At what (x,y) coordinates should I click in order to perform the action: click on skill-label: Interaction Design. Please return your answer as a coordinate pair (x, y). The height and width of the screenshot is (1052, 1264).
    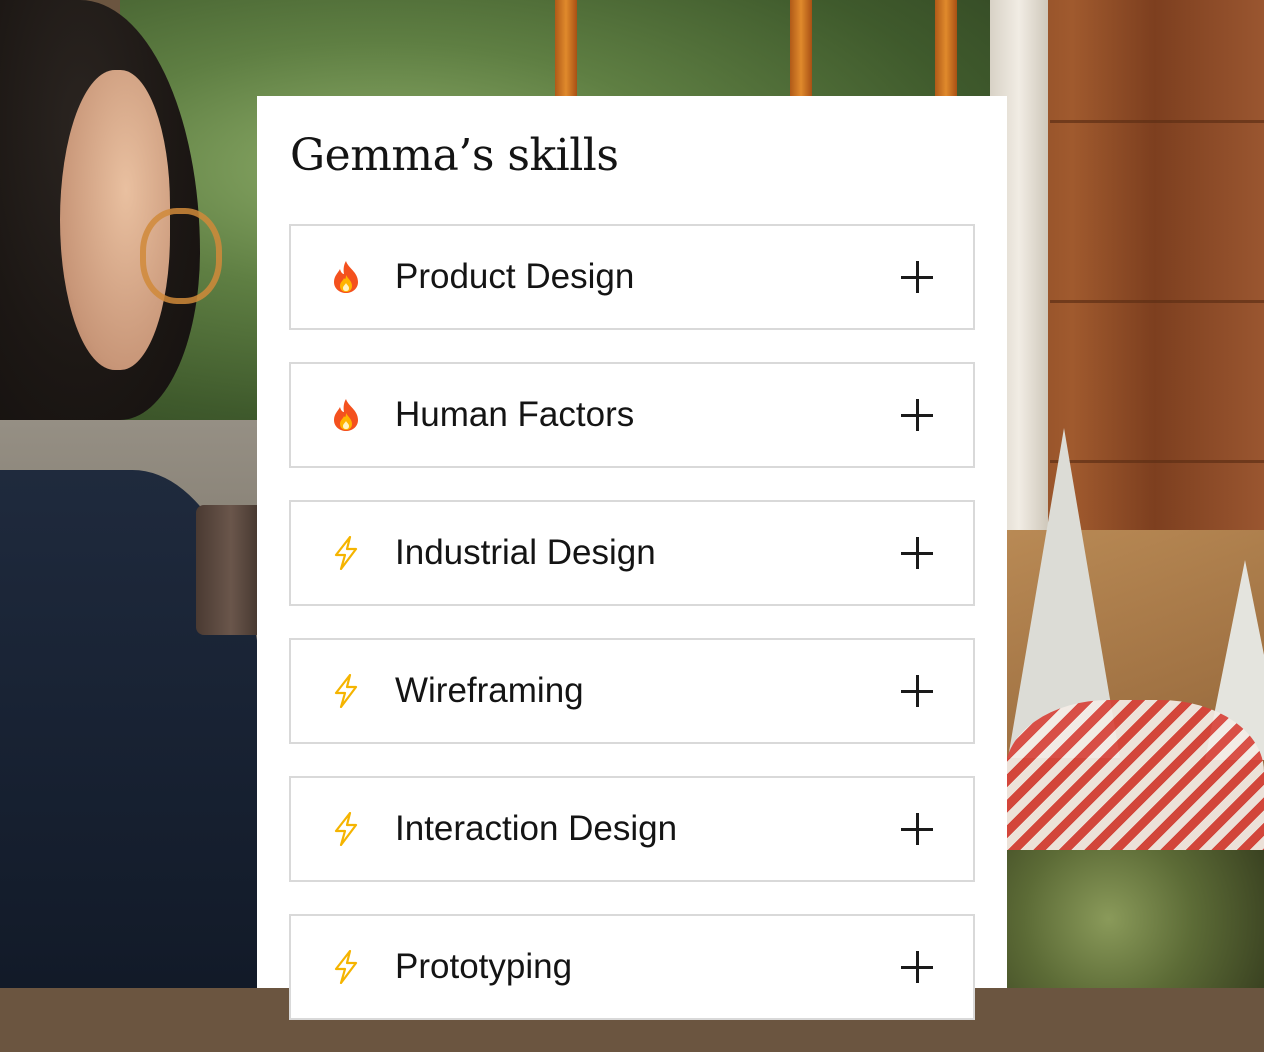
    Looking at the image, I should click on (536, 828).